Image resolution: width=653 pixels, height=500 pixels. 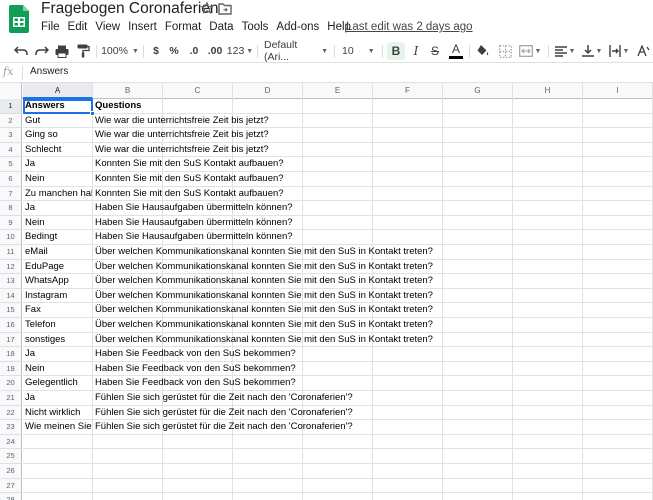 What do you see at coordinates (50, 28) in the screenshot?
I see `menu-file: File` at bounding box center [50, 28].